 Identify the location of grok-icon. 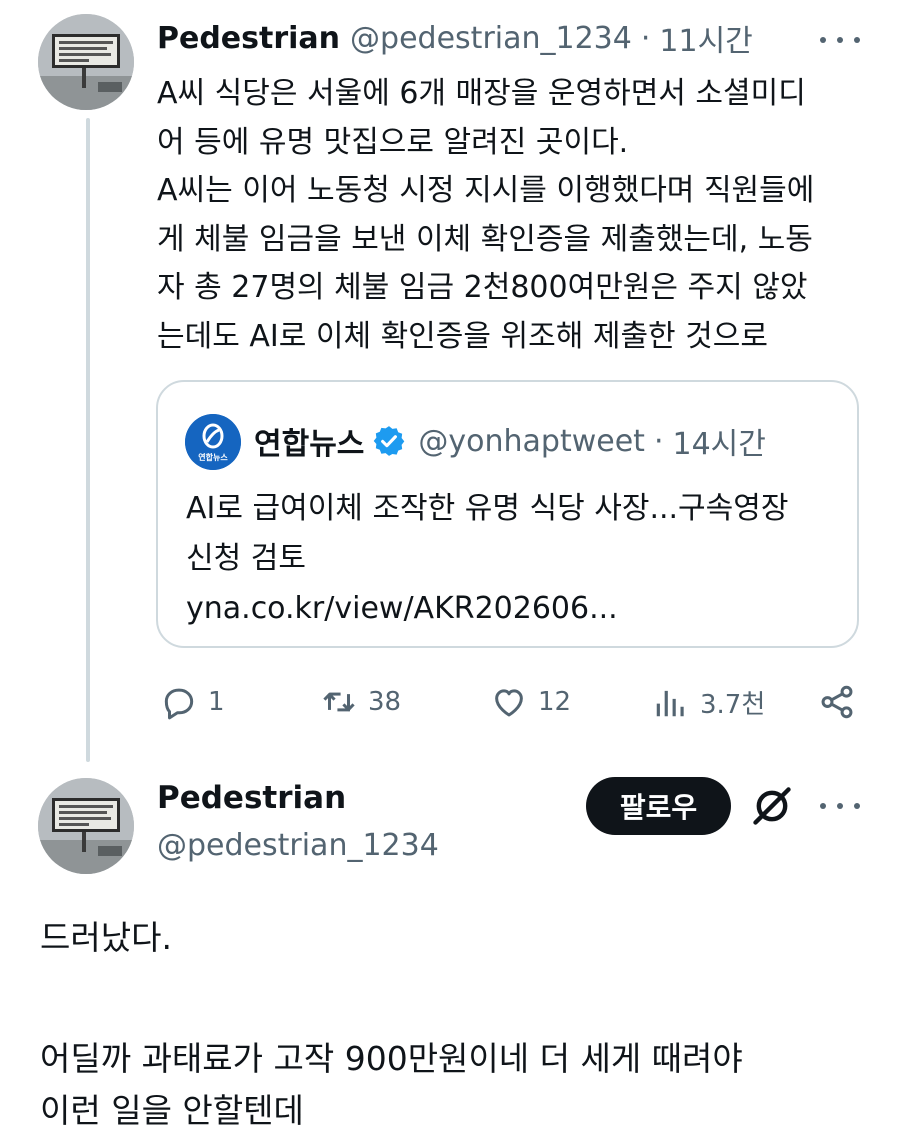
(772, 806).